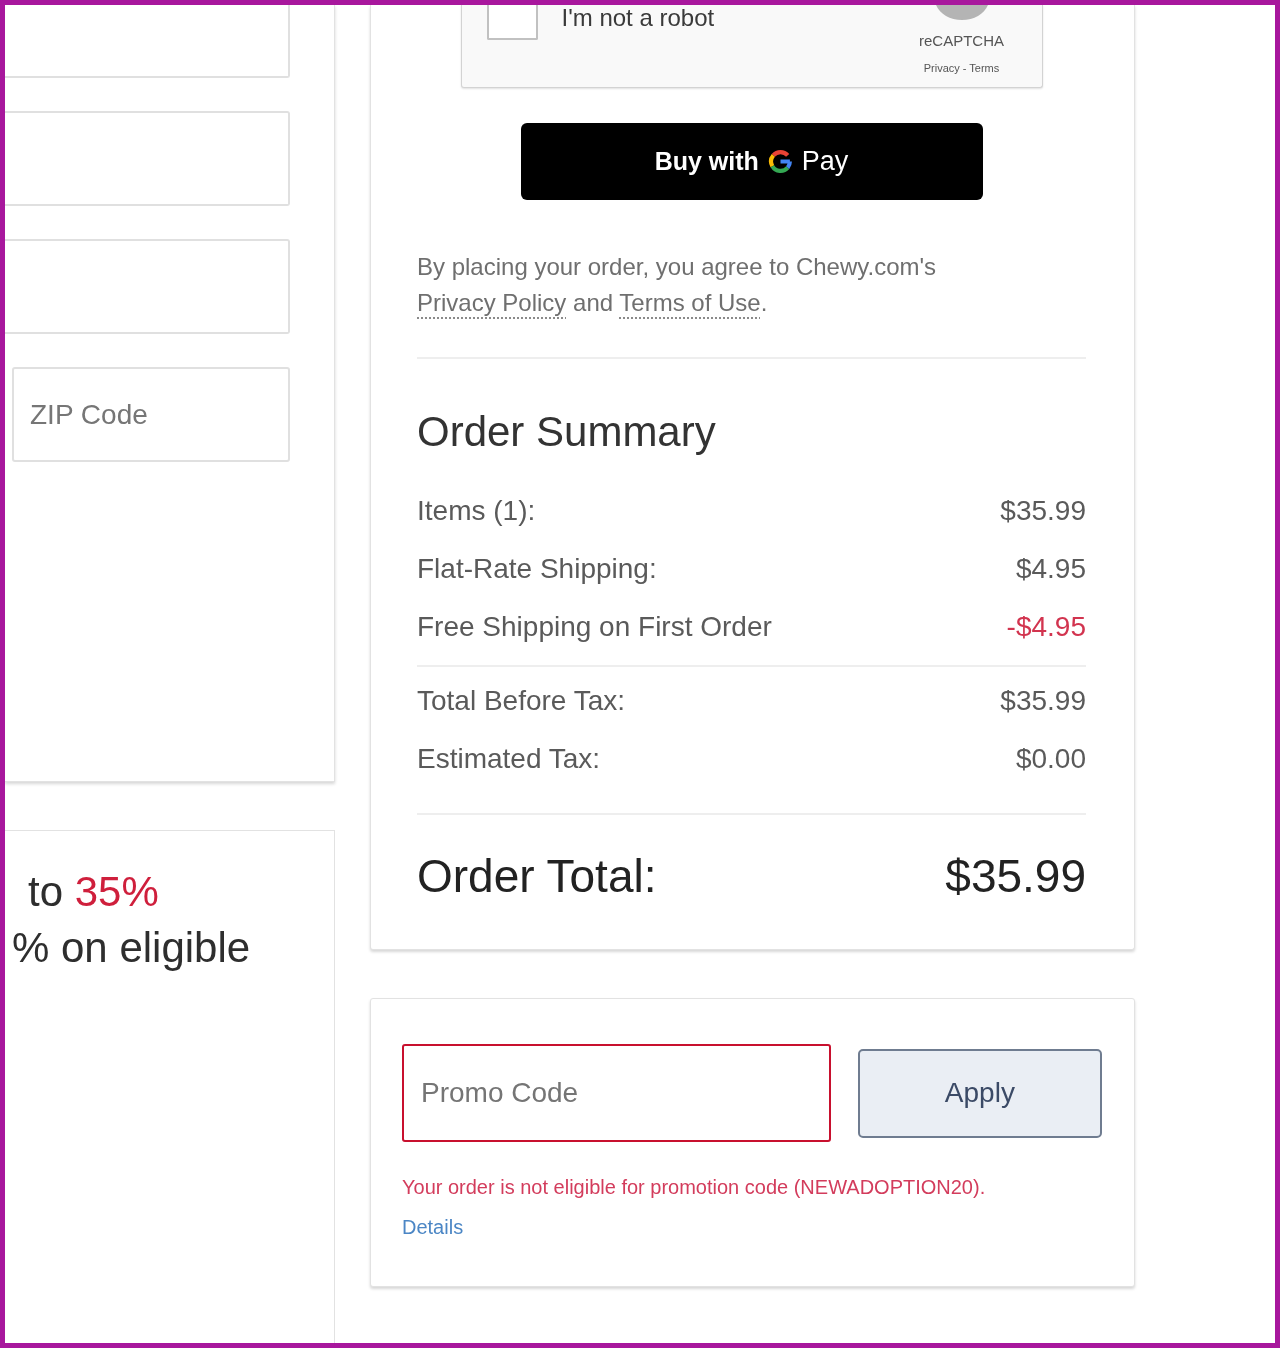 The image size is (1280, 1348). I want to click on text-link: Privacy Policy, so click(492, 302).